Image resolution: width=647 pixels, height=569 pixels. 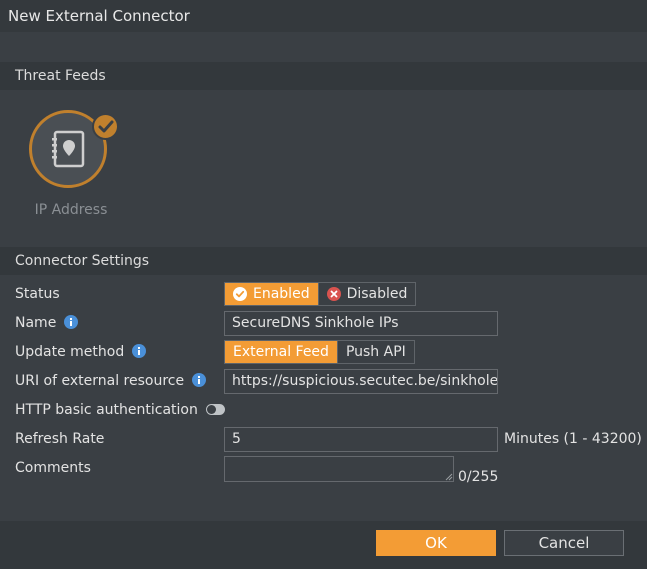 I want to click on status-enabled-button: Enabled, so click(x=271, y=294).